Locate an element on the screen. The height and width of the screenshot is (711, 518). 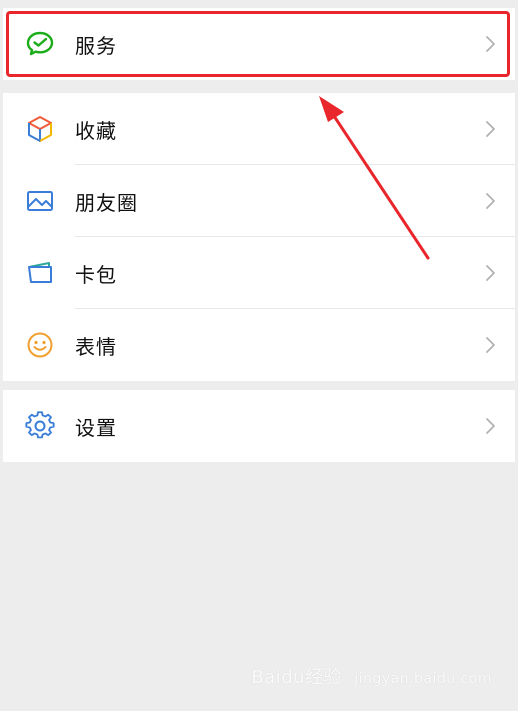
favorites-cube-icon is located at coordinates (40, 129).